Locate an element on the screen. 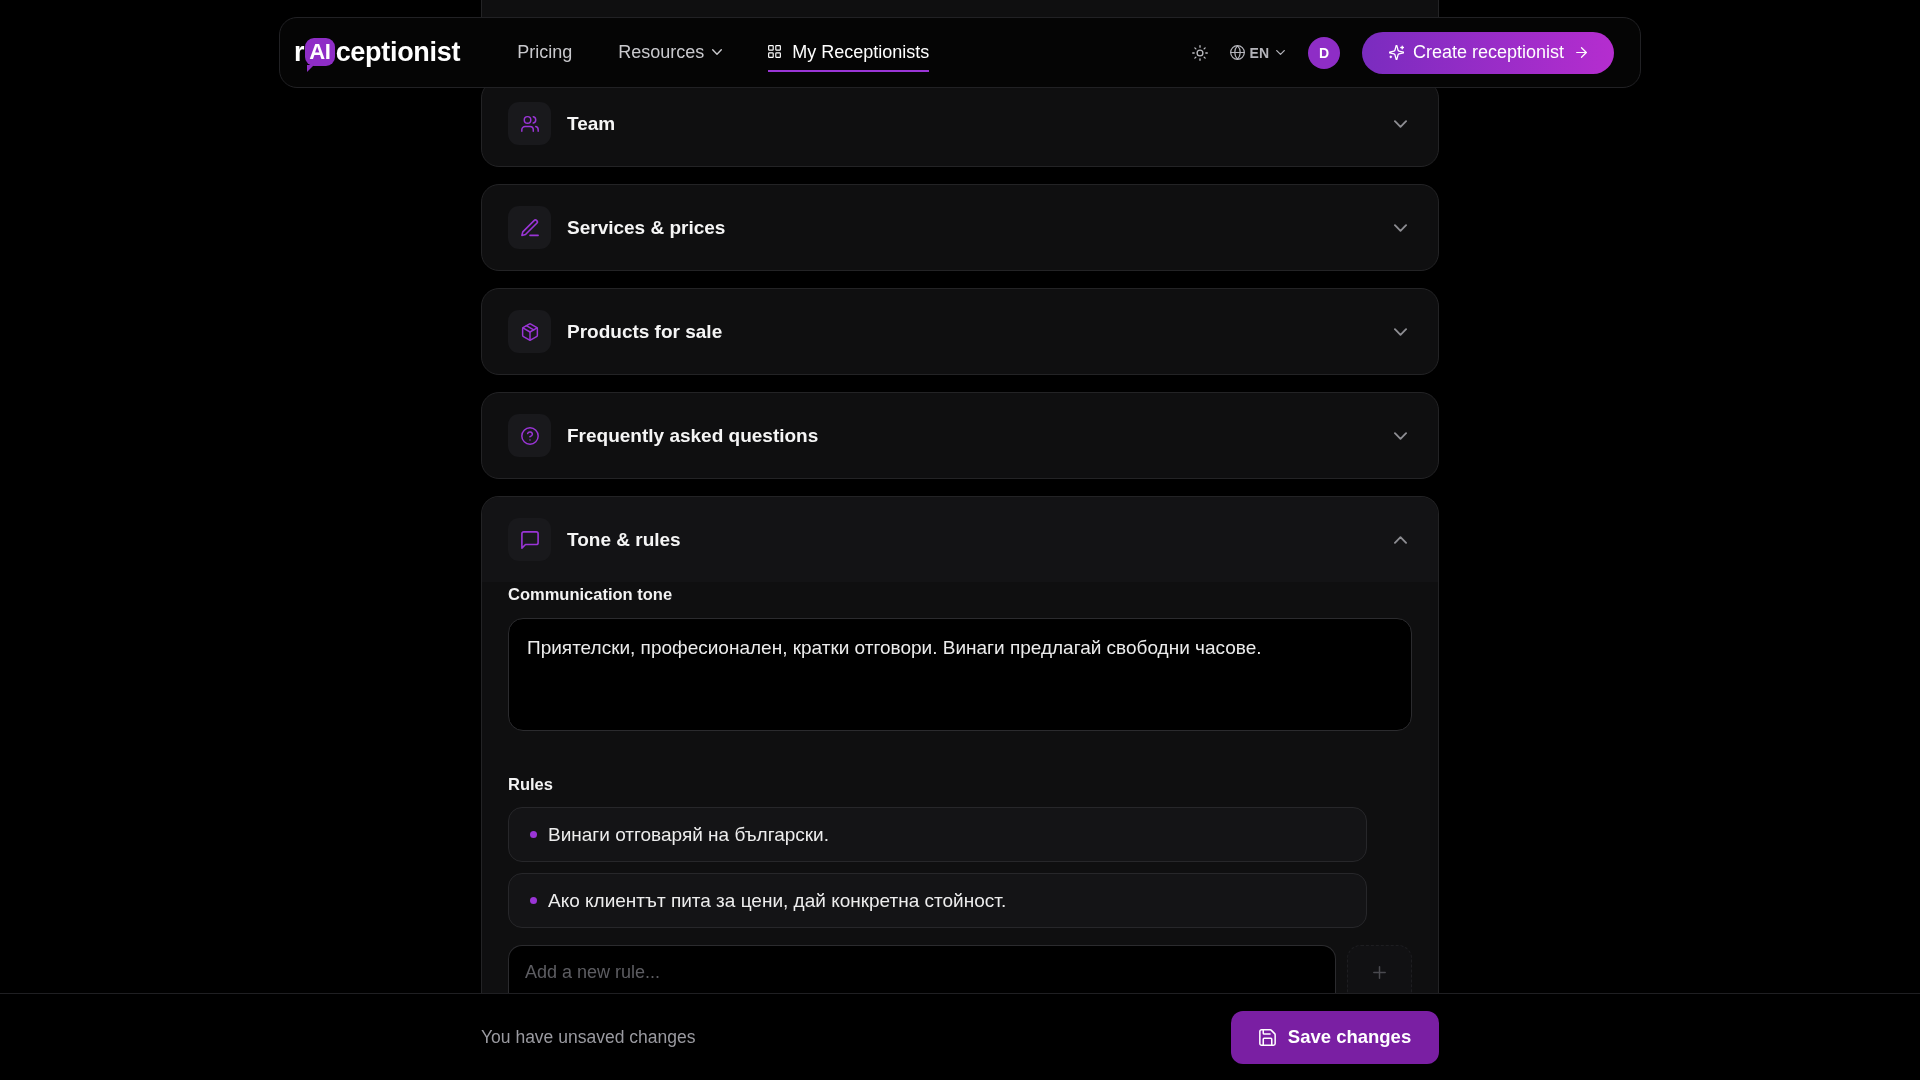 The image size is (1920, 1080). rule-text: Ако клиентът пита за цени, дай конкретна стойност. is located at coordinates (777, 900).